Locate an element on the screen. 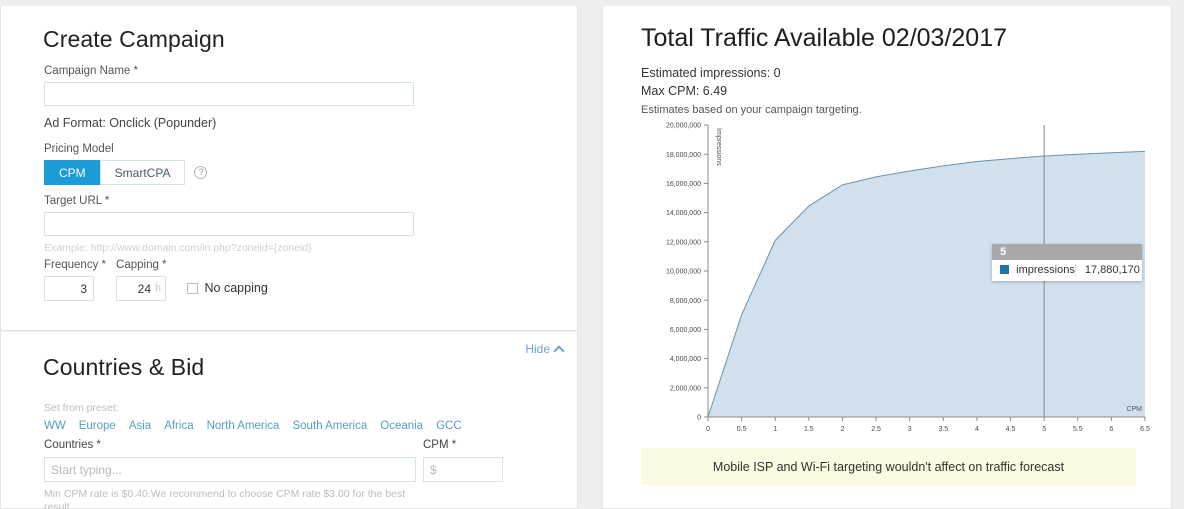  svg-text: 5 is located at coordinates (1044, 429).